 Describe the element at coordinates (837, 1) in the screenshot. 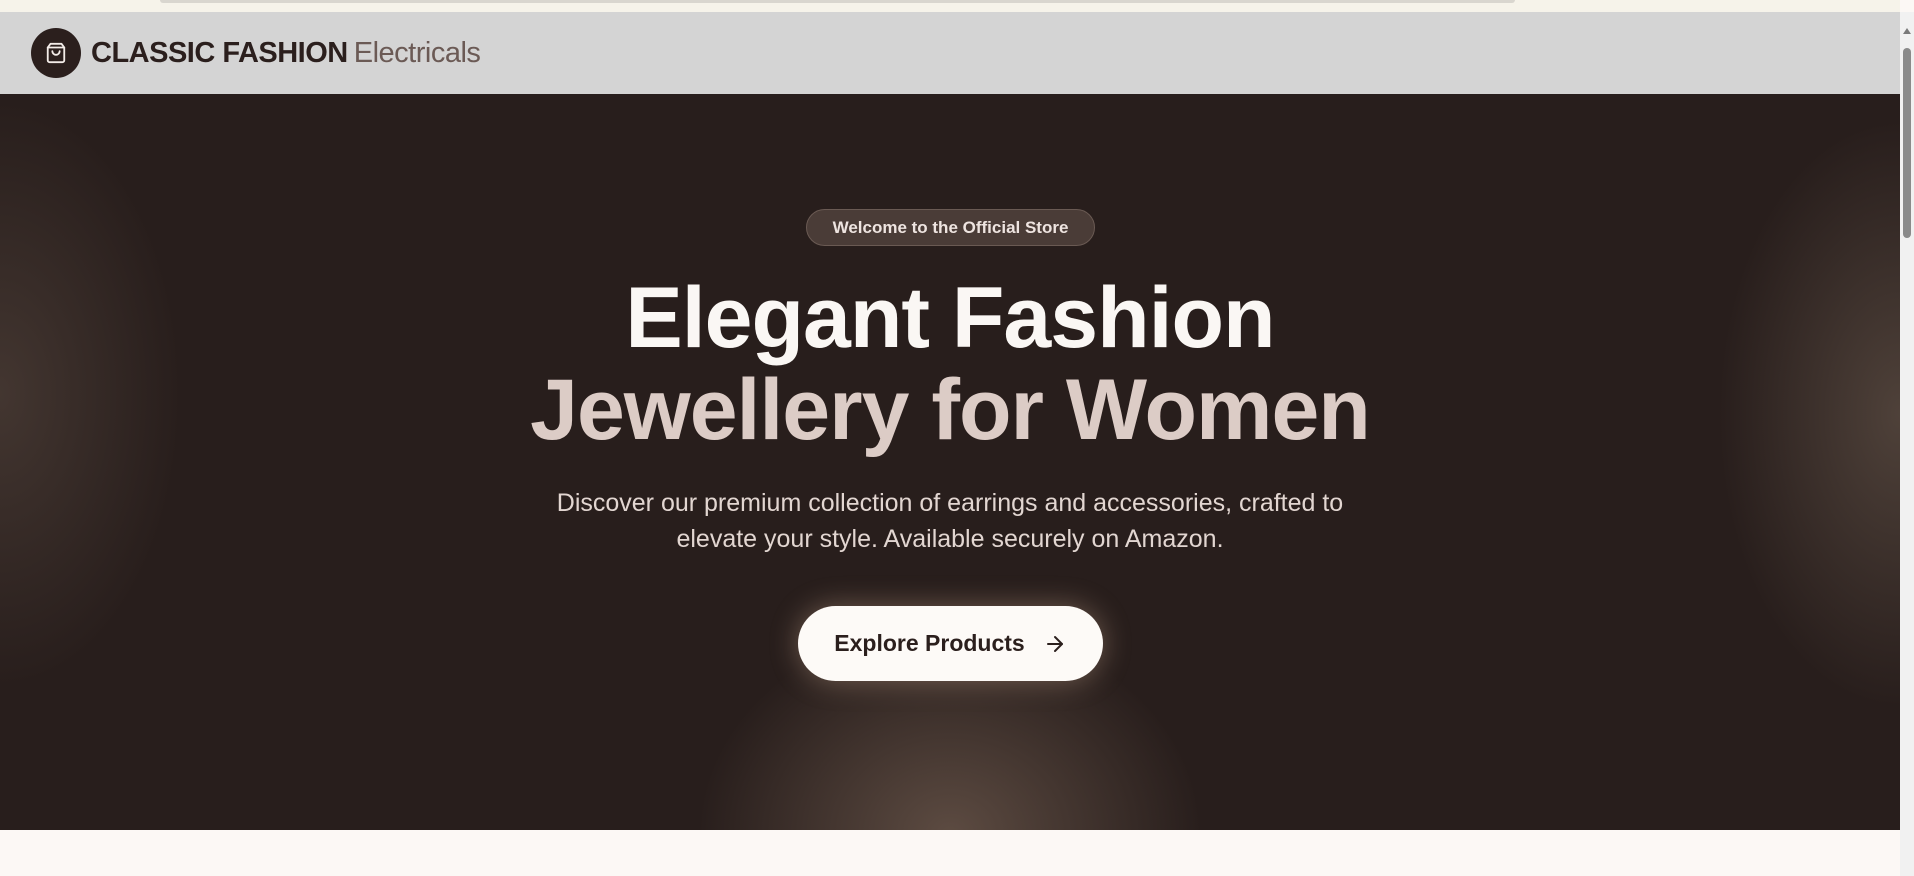

I see `address-bar-edge` at that location.